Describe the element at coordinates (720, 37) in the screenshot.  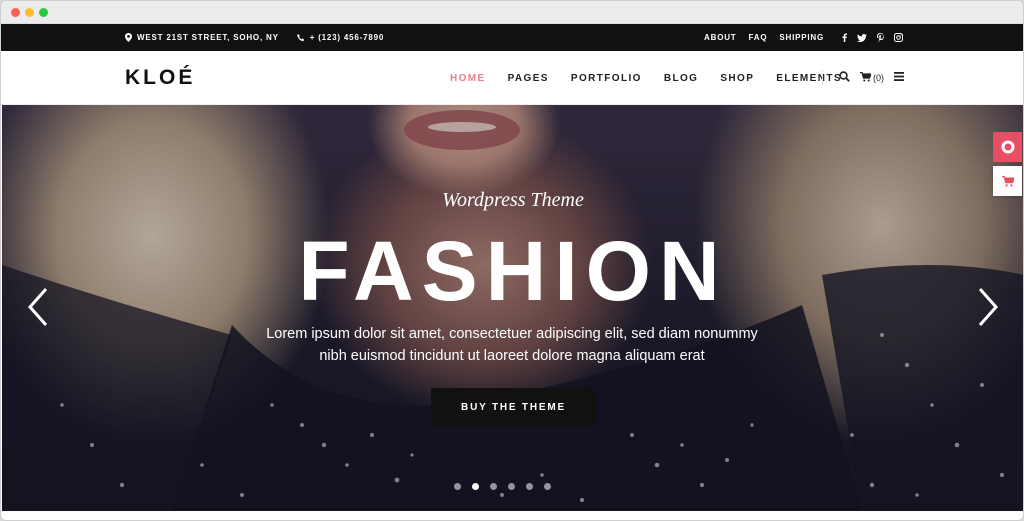
I see `about-link: ABOUT` at that location.